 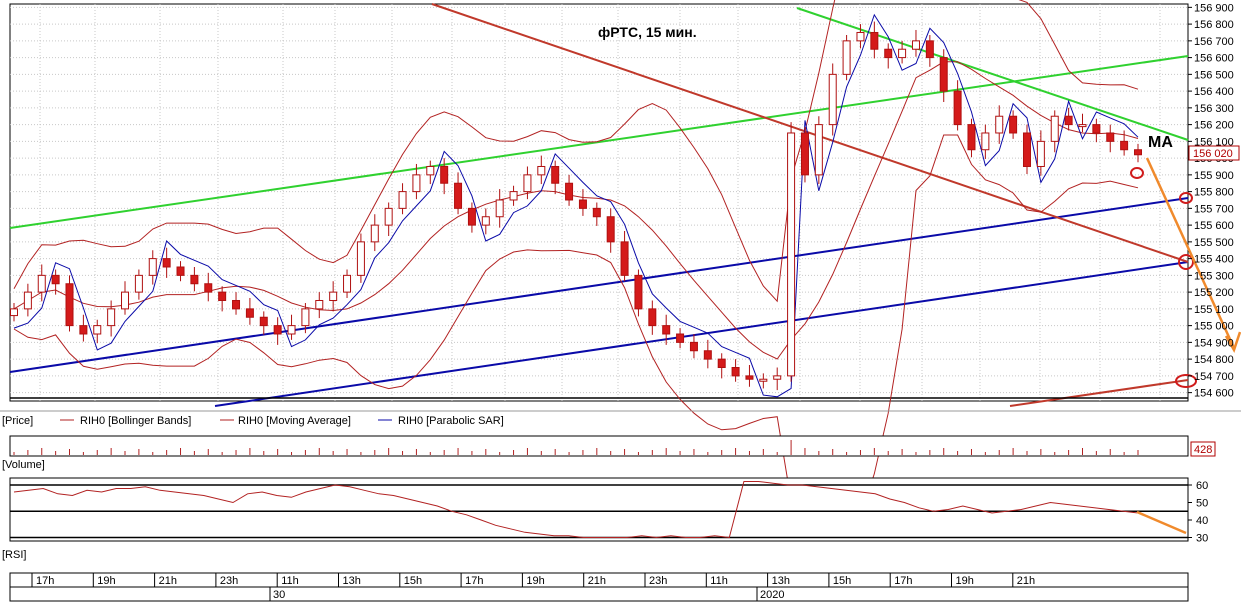 What do you see at coordinates (599, 509) in the screenshot?
I see `rsi-panel` at bounding box center [599, 509].